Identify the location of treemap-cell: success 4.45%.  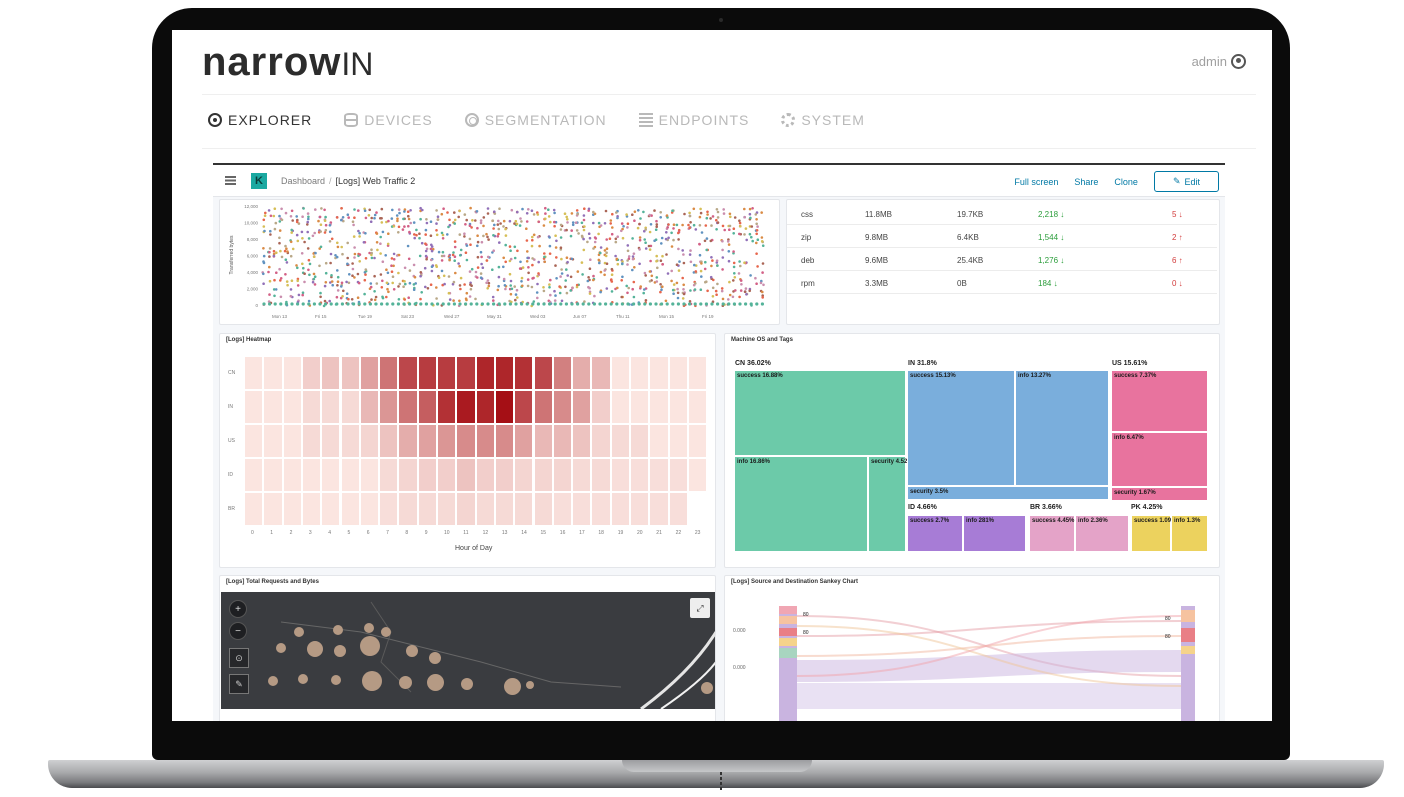
(1052, 533).